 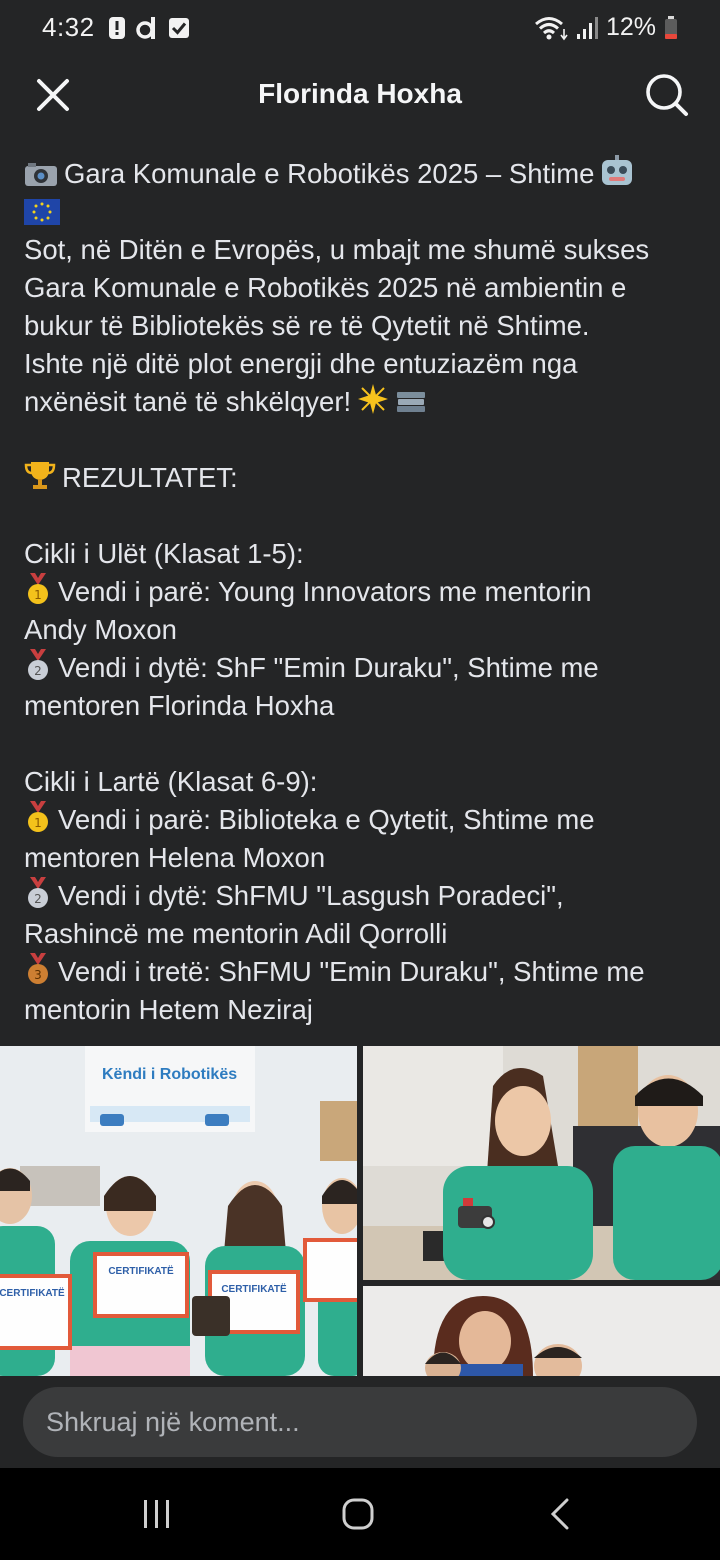 What do you see at coordinates (145, 28) in the screenshot?
I see `d-app-icon` at bounding box center [145, 28].